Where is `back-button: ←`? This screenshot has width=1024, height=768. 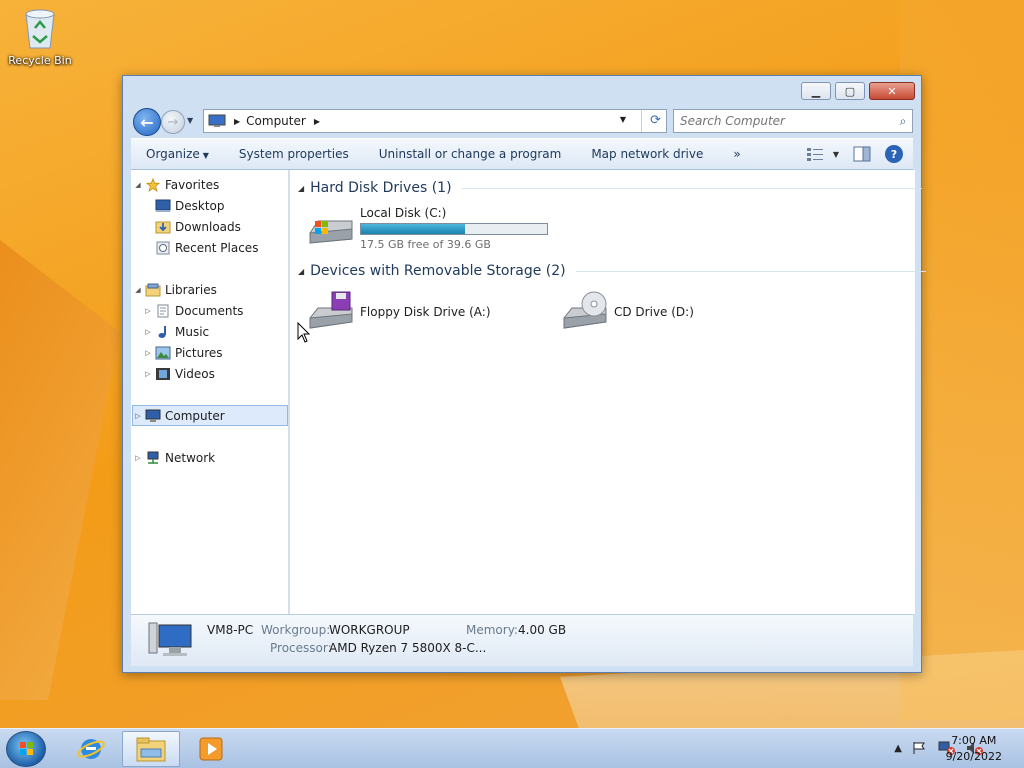 back-button: ← is located at coordinates (147, 122).